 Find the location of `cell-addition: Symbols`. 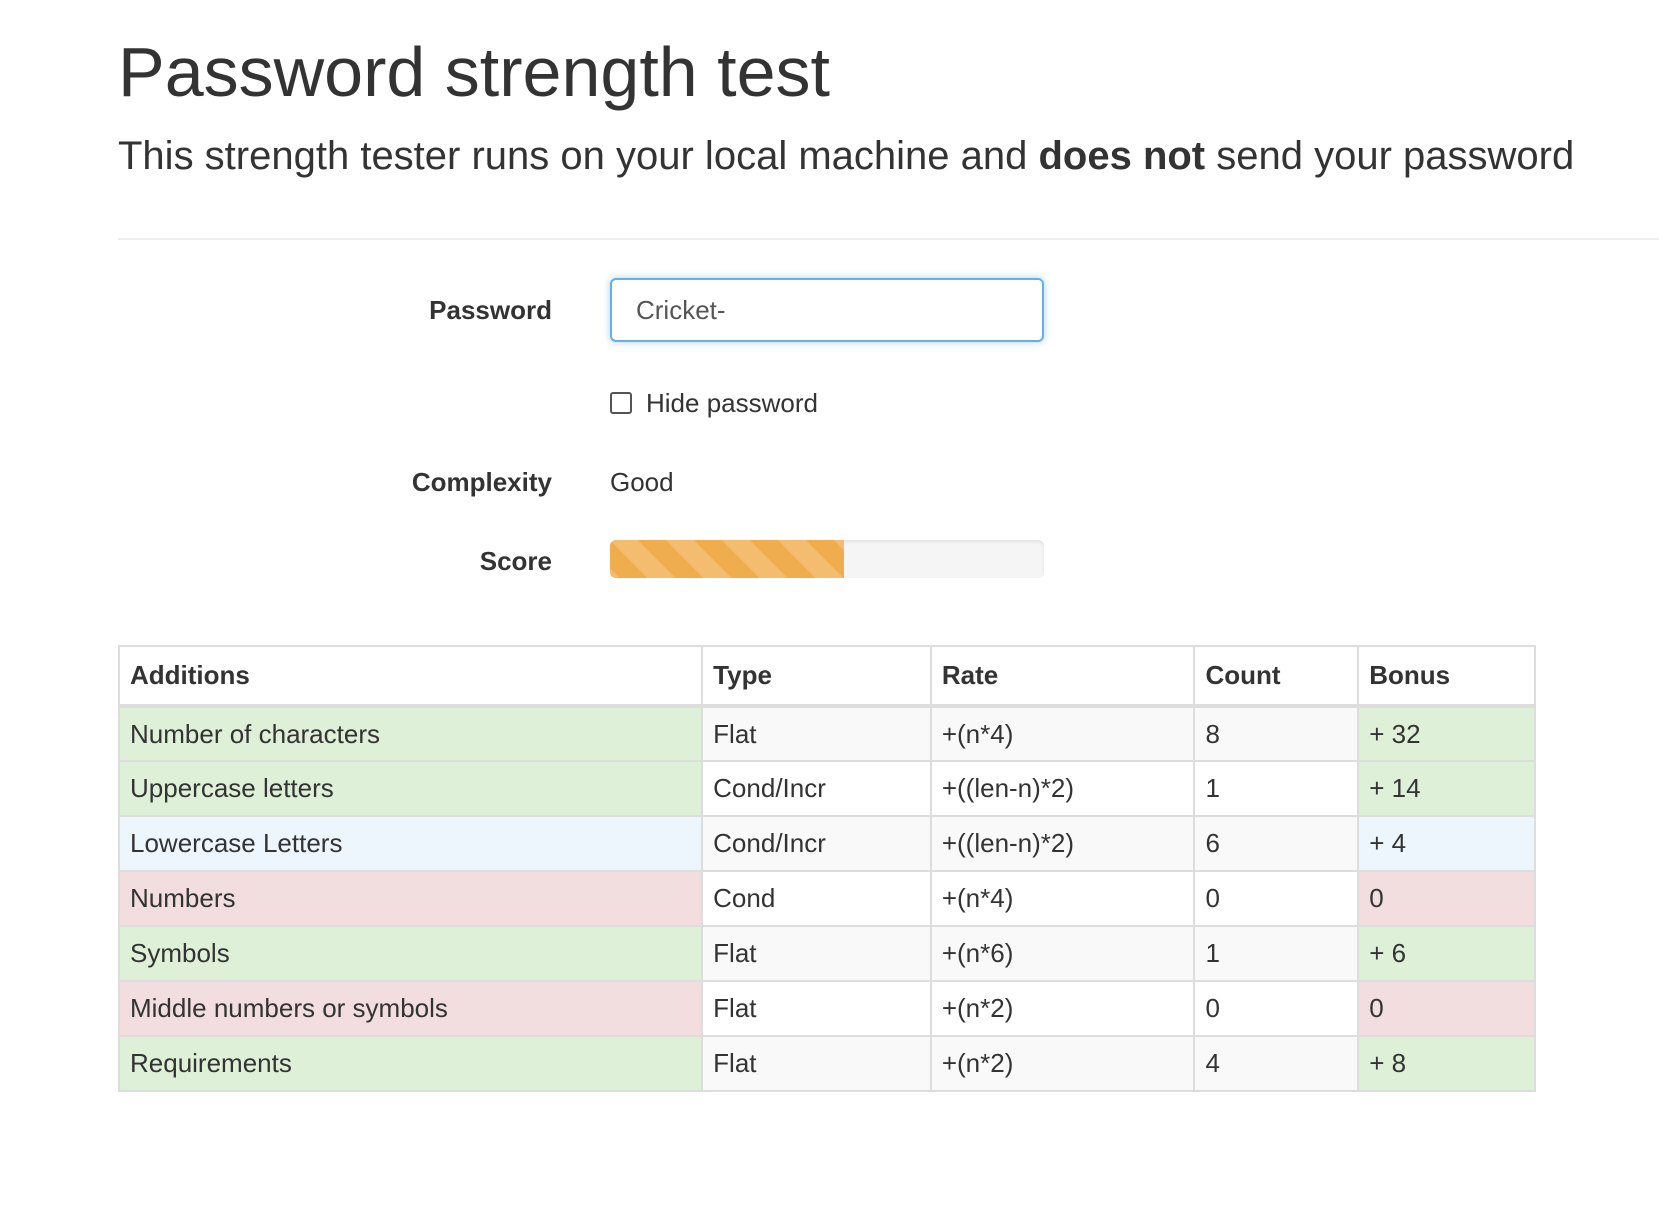

cell-addition: Symbols is located at coordinates (410, 953).